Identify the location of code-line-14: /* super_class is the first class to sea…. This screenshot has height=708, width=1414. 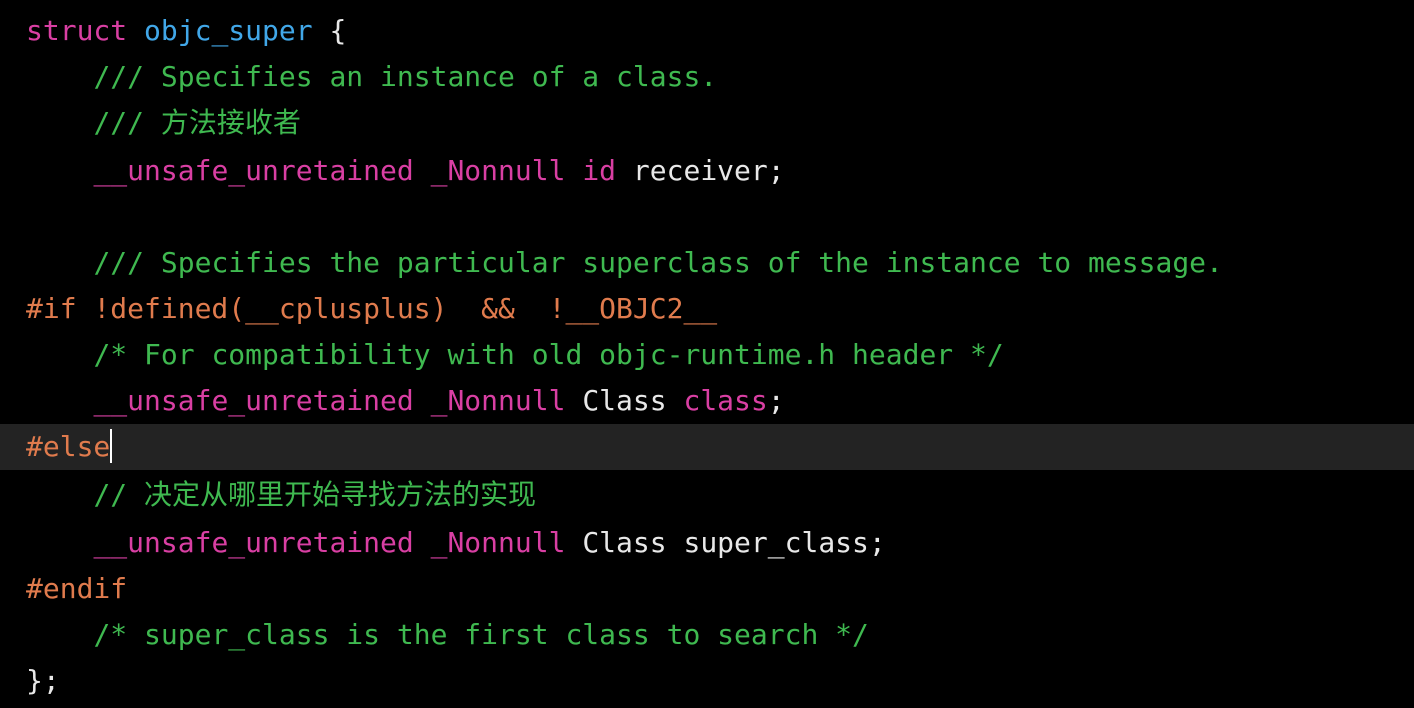
(707, 635).